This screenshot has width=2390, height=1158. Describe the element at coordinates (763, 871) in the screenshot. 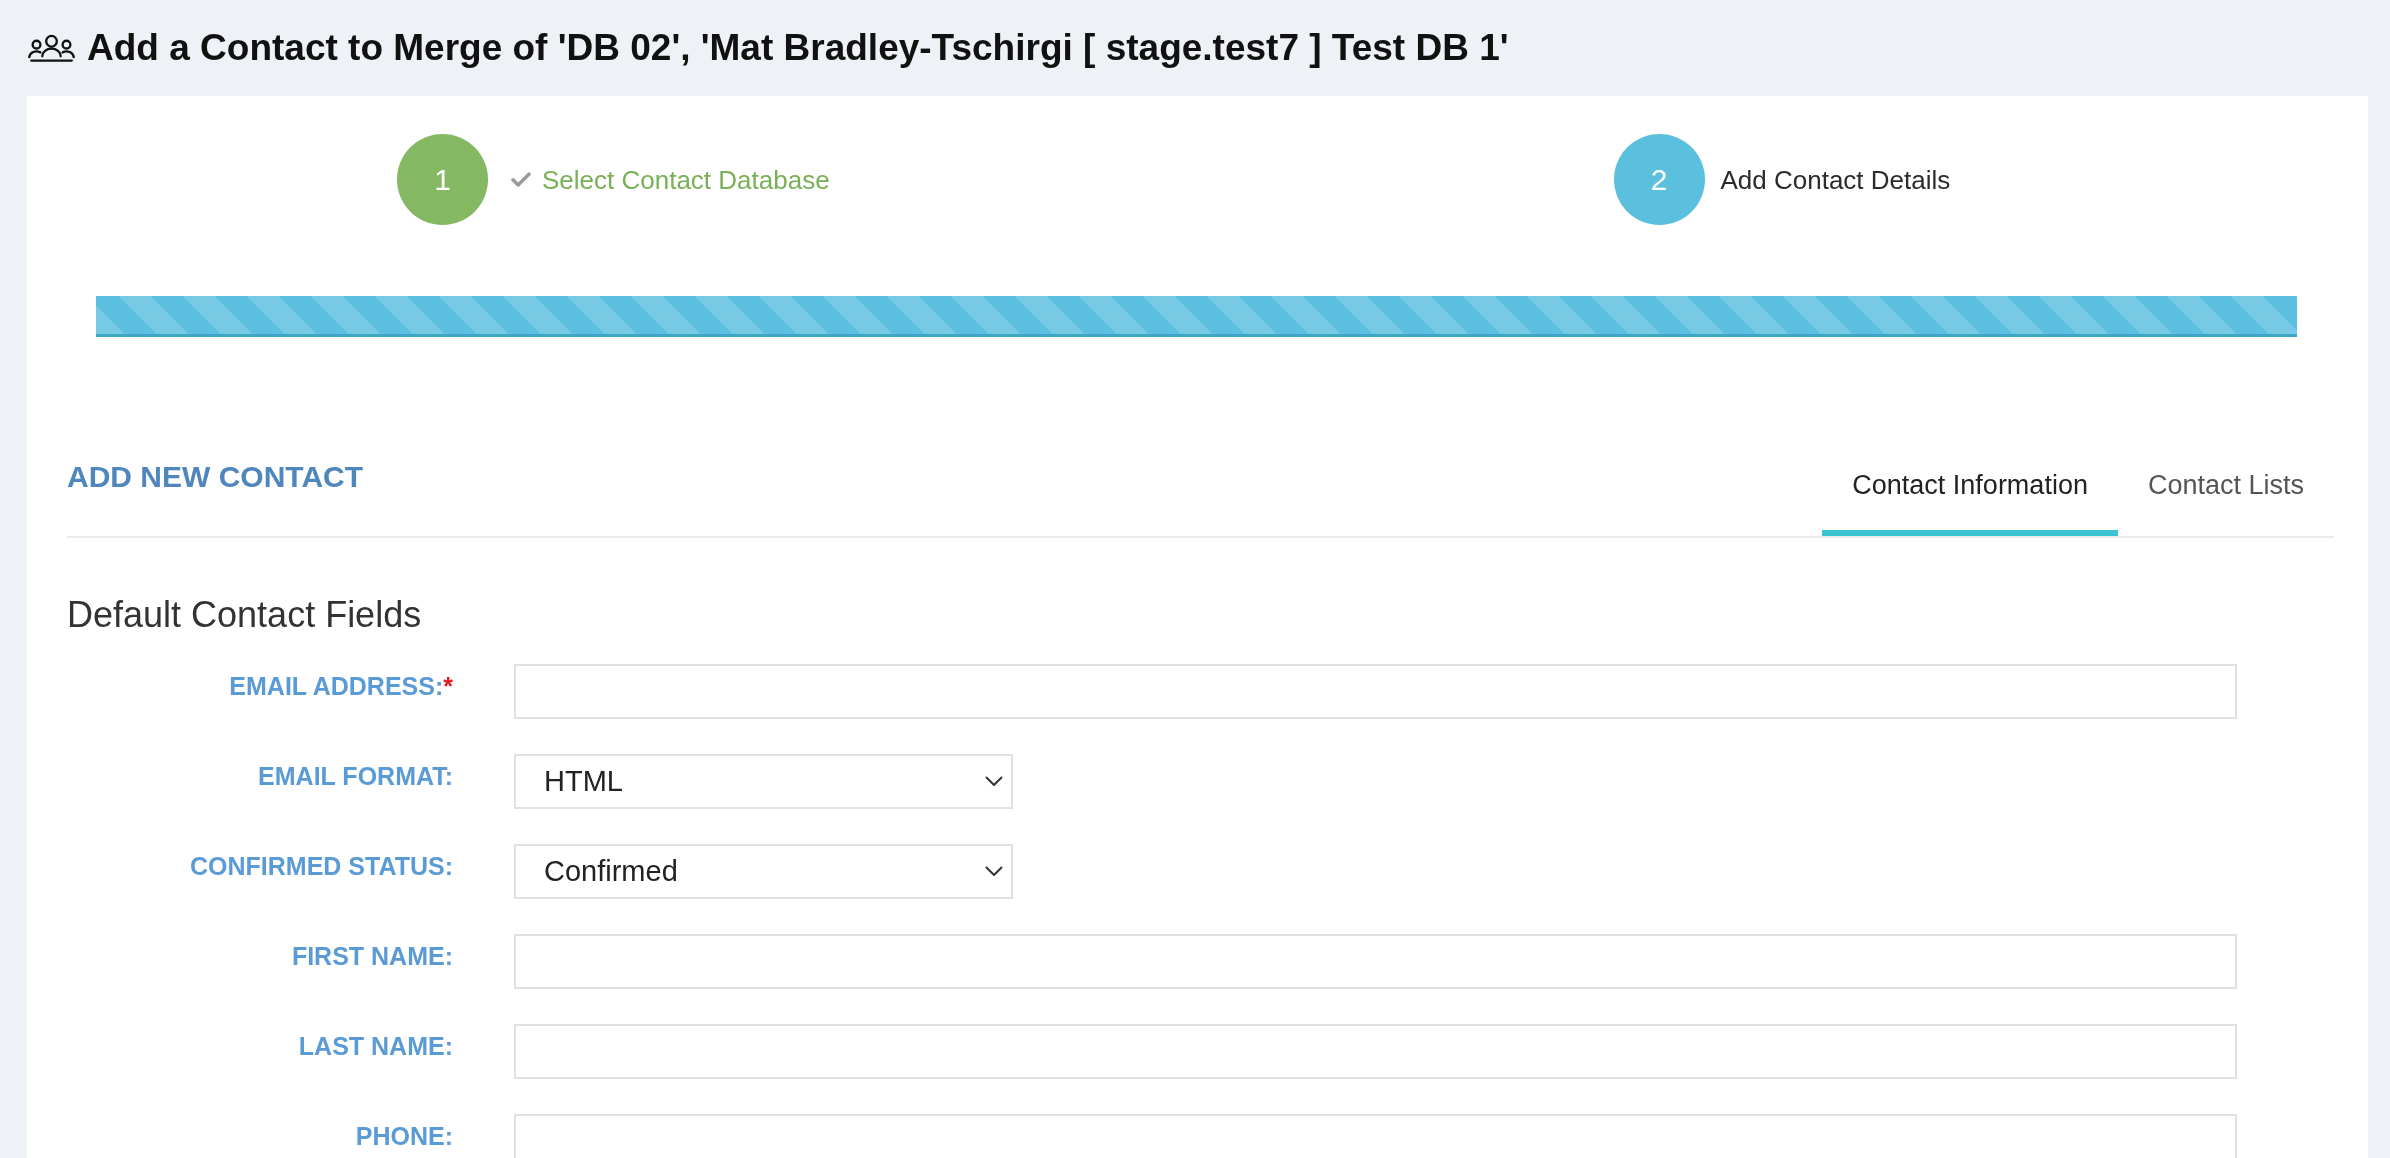

I see `dropdown: Confirmed` at that location.